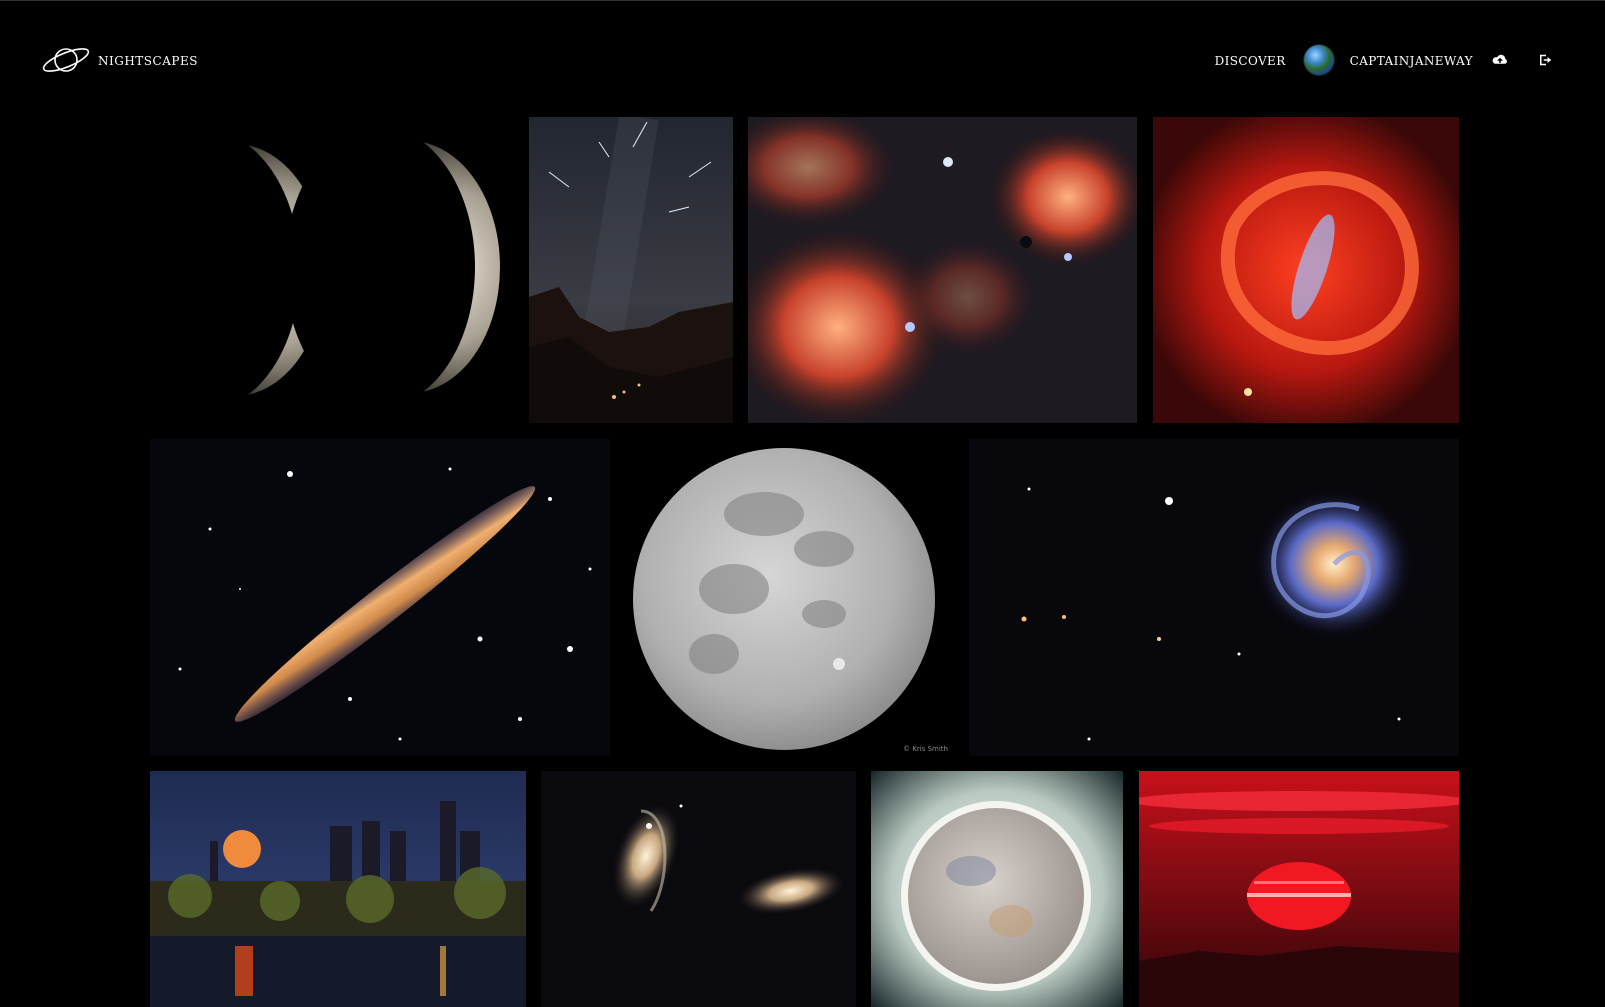 The image size is (1605, 1007). I want to click on interacting-galaxies-image, so click(698, 889).